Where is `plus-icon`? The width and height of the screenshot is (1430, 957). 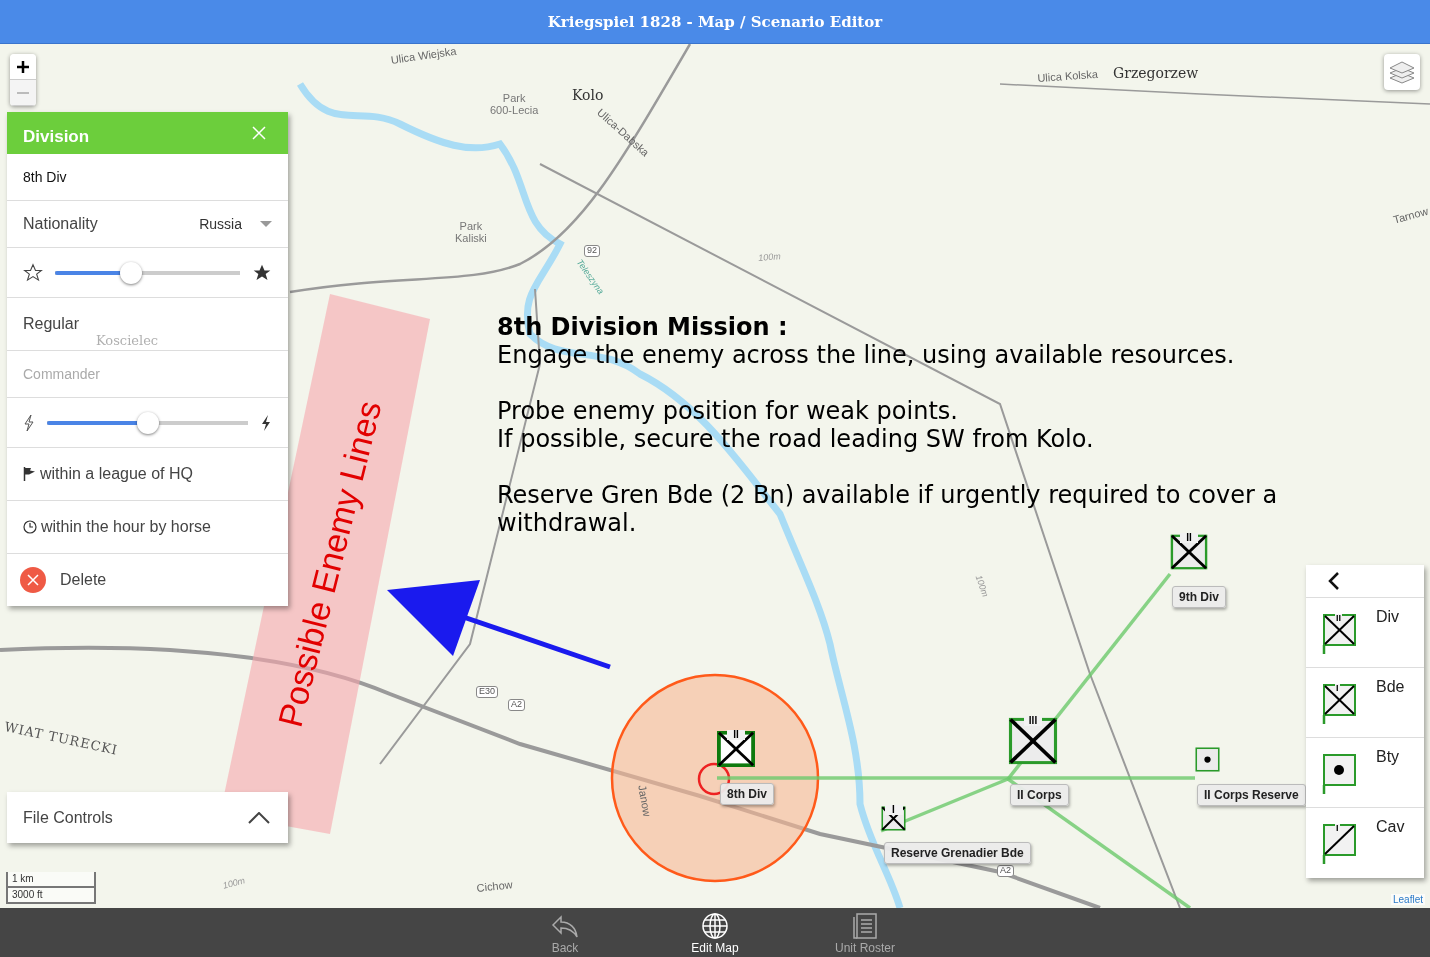
plus-icon is located at coordinates (23, 66).